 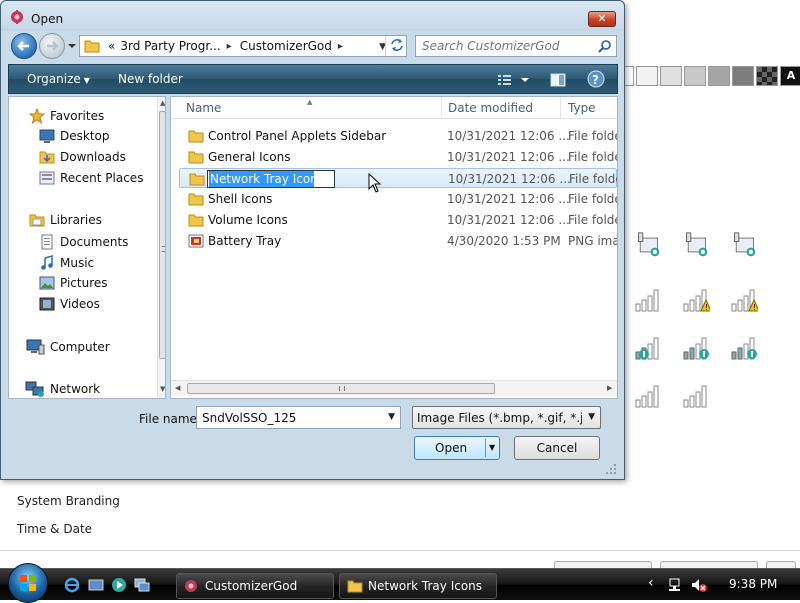 What do you see at coordinates (67, 347) in the screenshot?
I see `nav-computer: Computer` at bounding box center [67, 347].